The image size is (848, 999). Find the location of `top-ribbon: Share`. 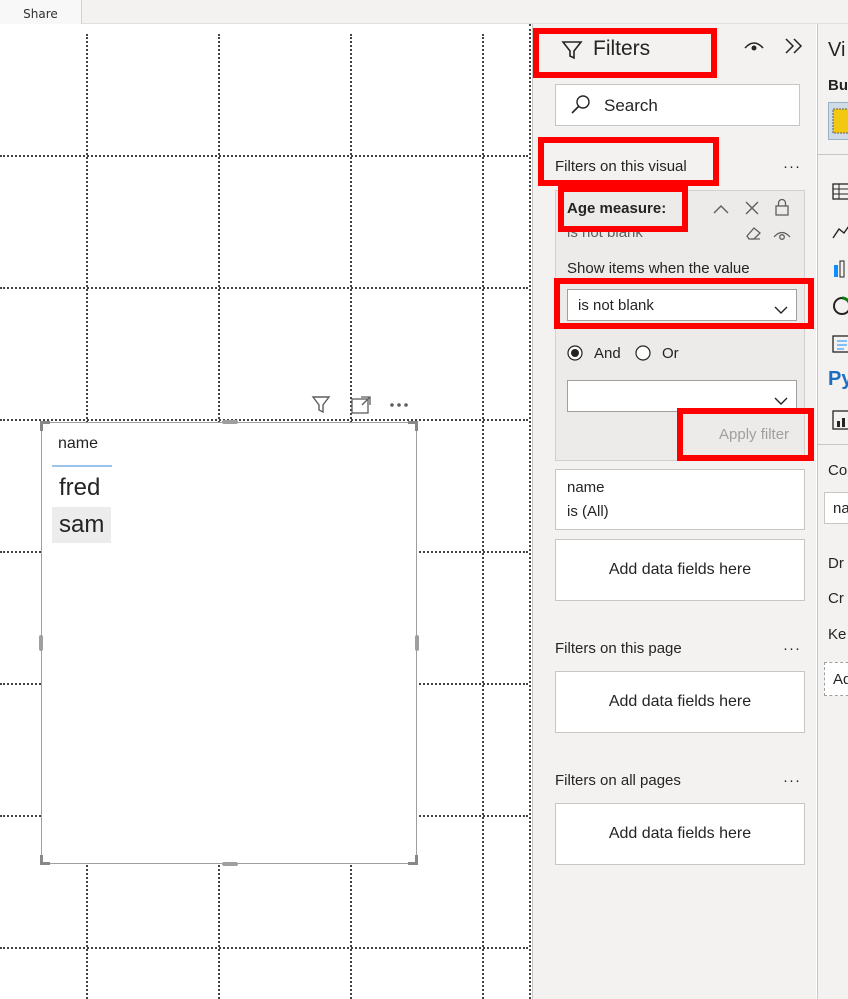

top-ribbon: Share is located at coordinates (424, 12).